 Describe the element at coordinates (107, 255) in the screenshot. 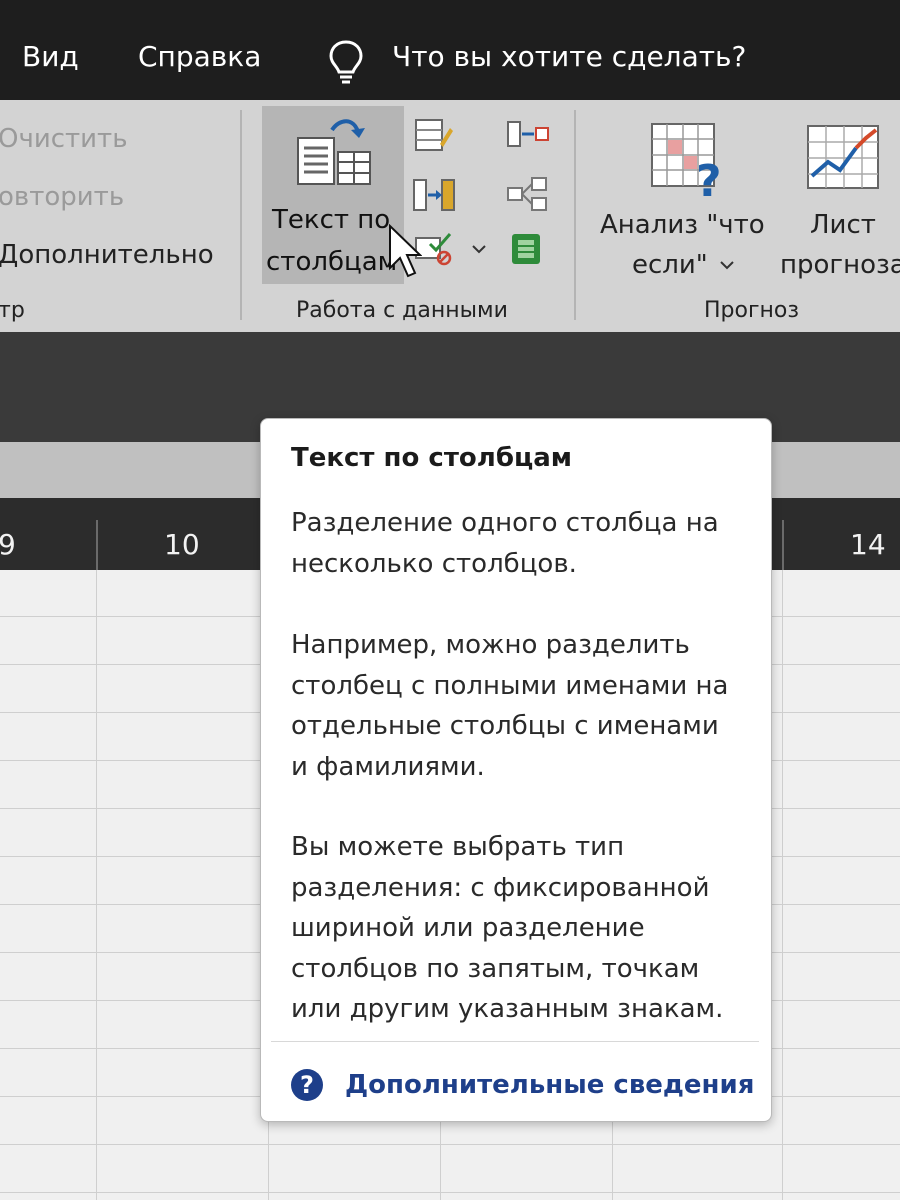

I see `advanced-filter-button: Дополнительно` at that location.